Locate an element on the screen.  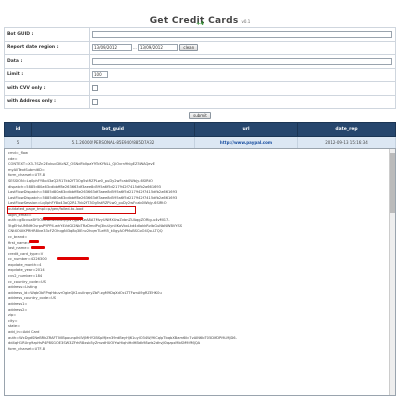
cell-url: http://www.paypal.com is located at coordinates (246, 142).